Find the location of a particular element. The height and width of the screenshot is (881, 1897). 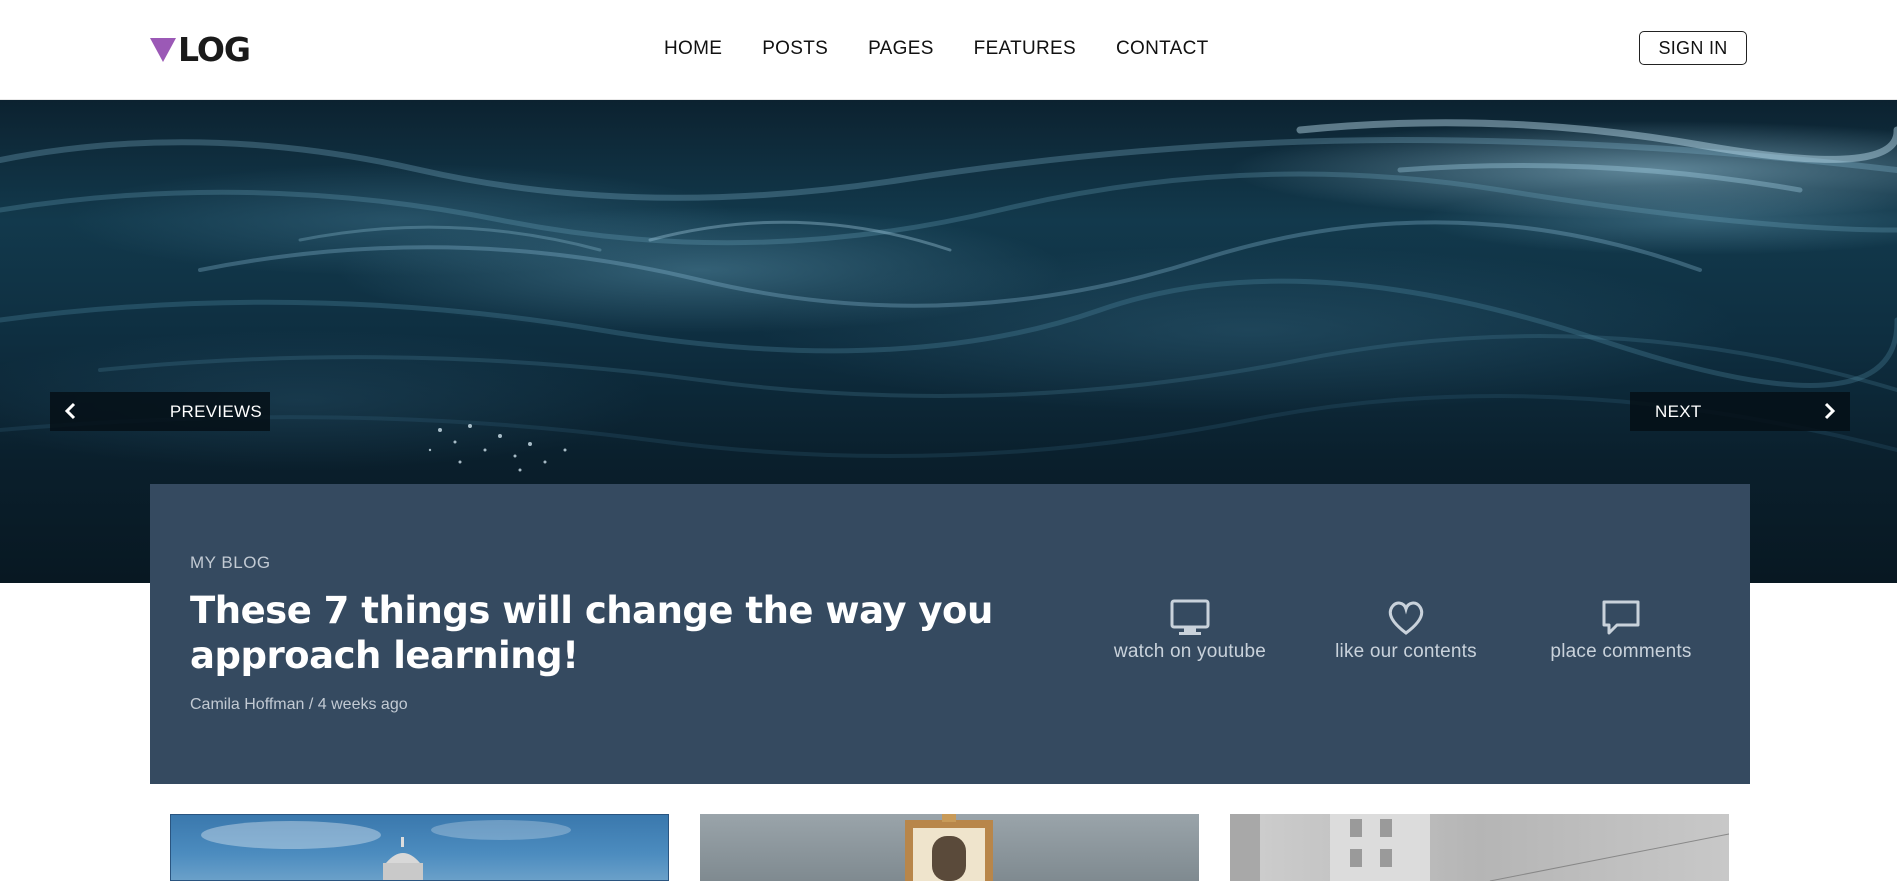

chevron-right-icon is located at coordinates (1830, 411).